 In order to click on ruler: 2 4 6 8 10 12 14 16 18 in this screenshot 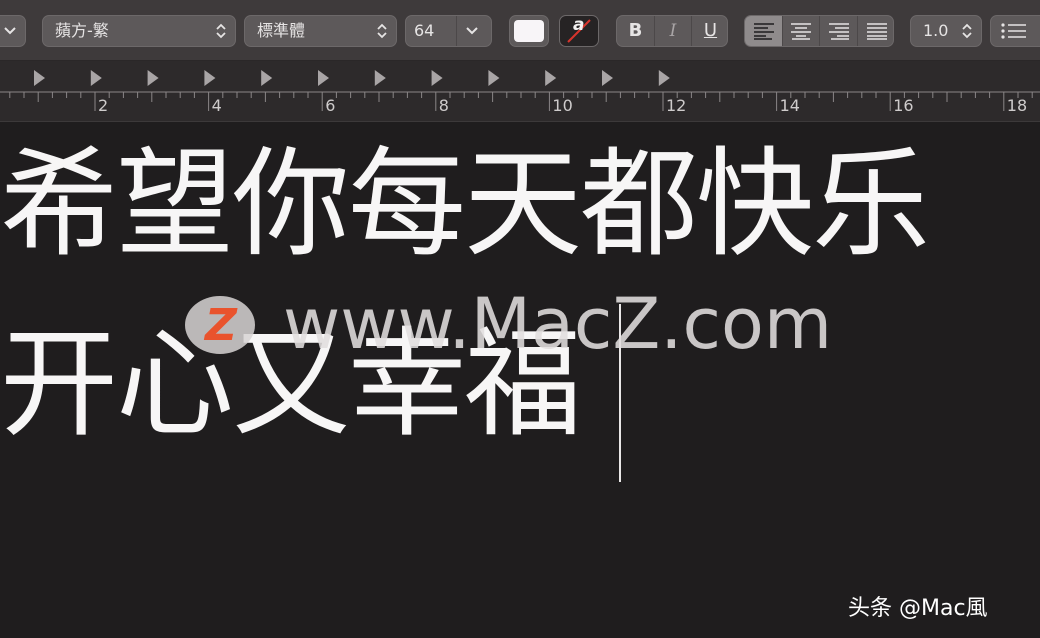, I will do `click(520, 91)`.